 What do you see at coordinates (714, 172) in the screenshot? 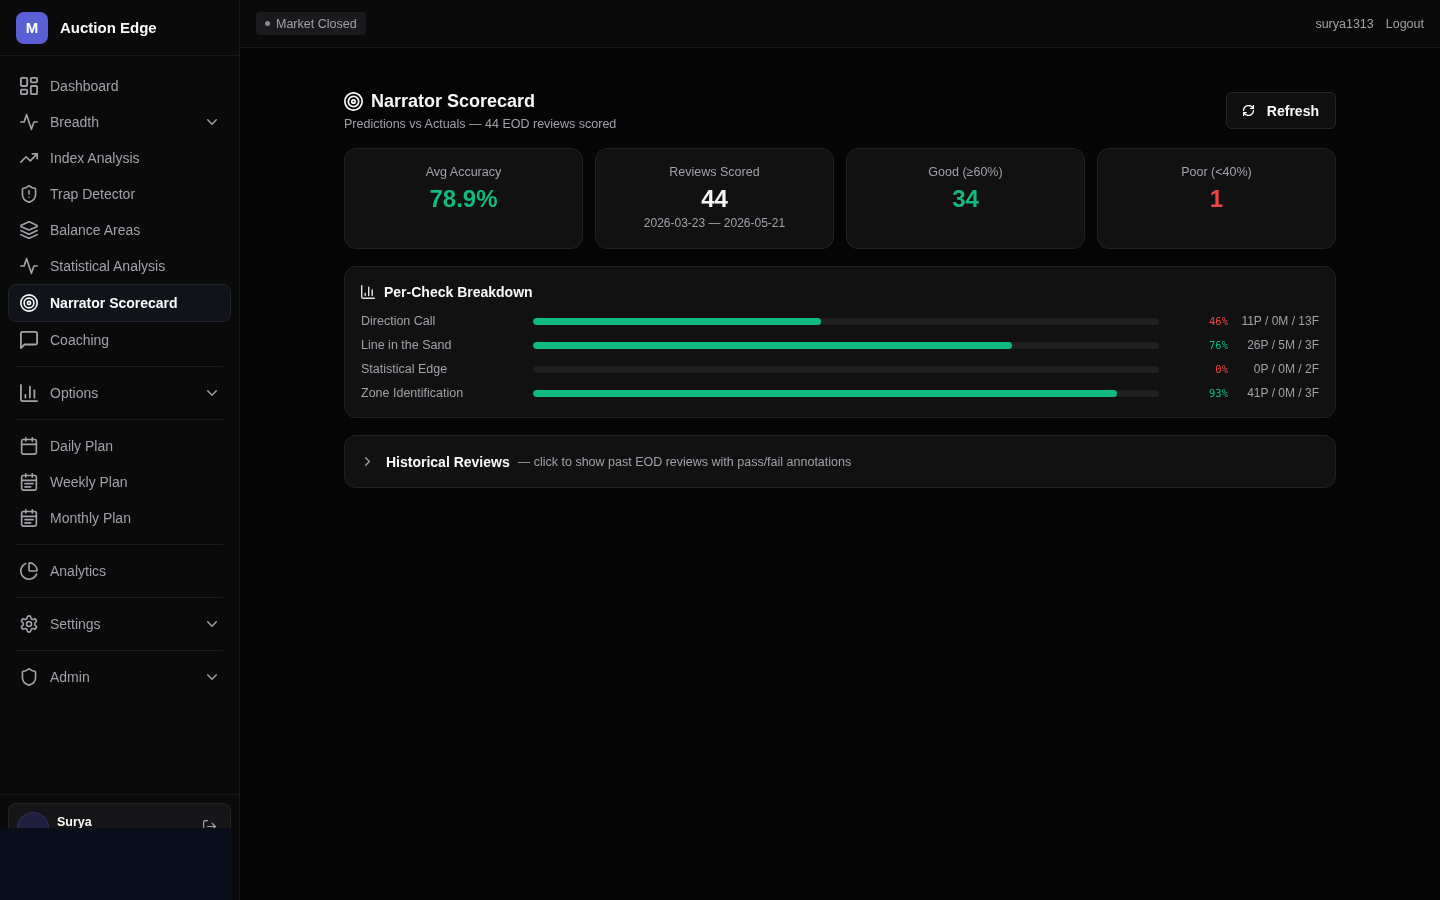
I see `stat-label: Reviews Scored` at bounding box center [714, 172].